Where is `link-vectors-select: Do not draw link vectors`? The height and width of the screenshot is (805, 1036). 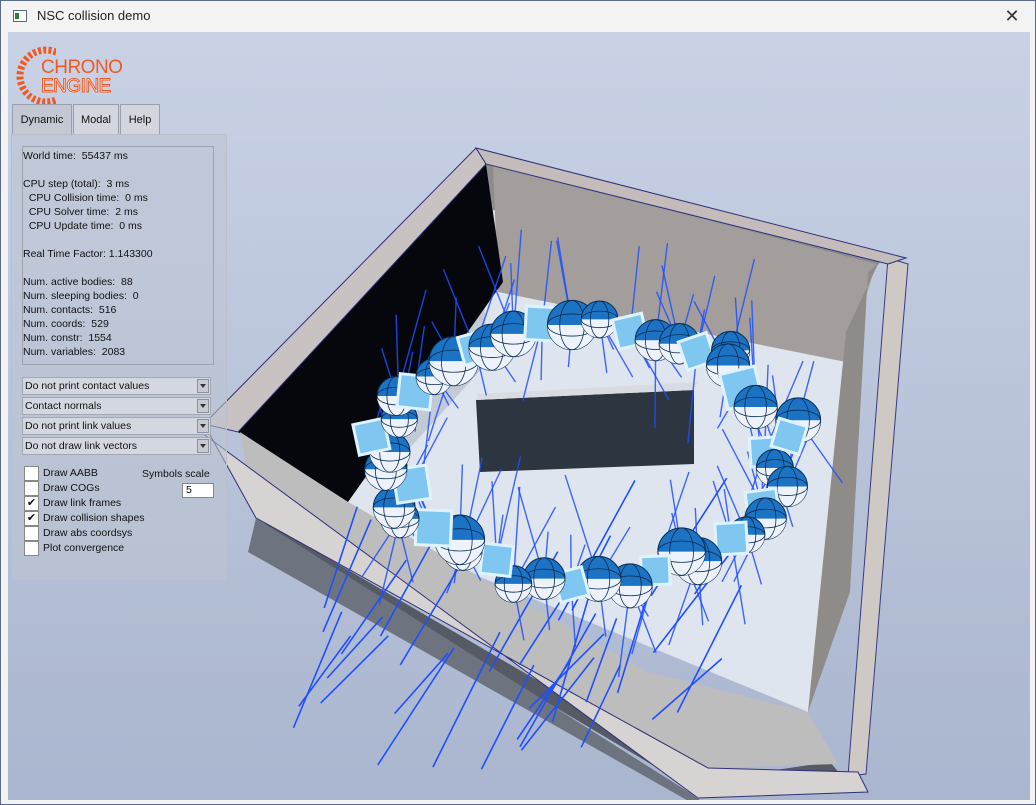
link-vectors-select: Do not draw link vectors is located at coordinates (116, 446).